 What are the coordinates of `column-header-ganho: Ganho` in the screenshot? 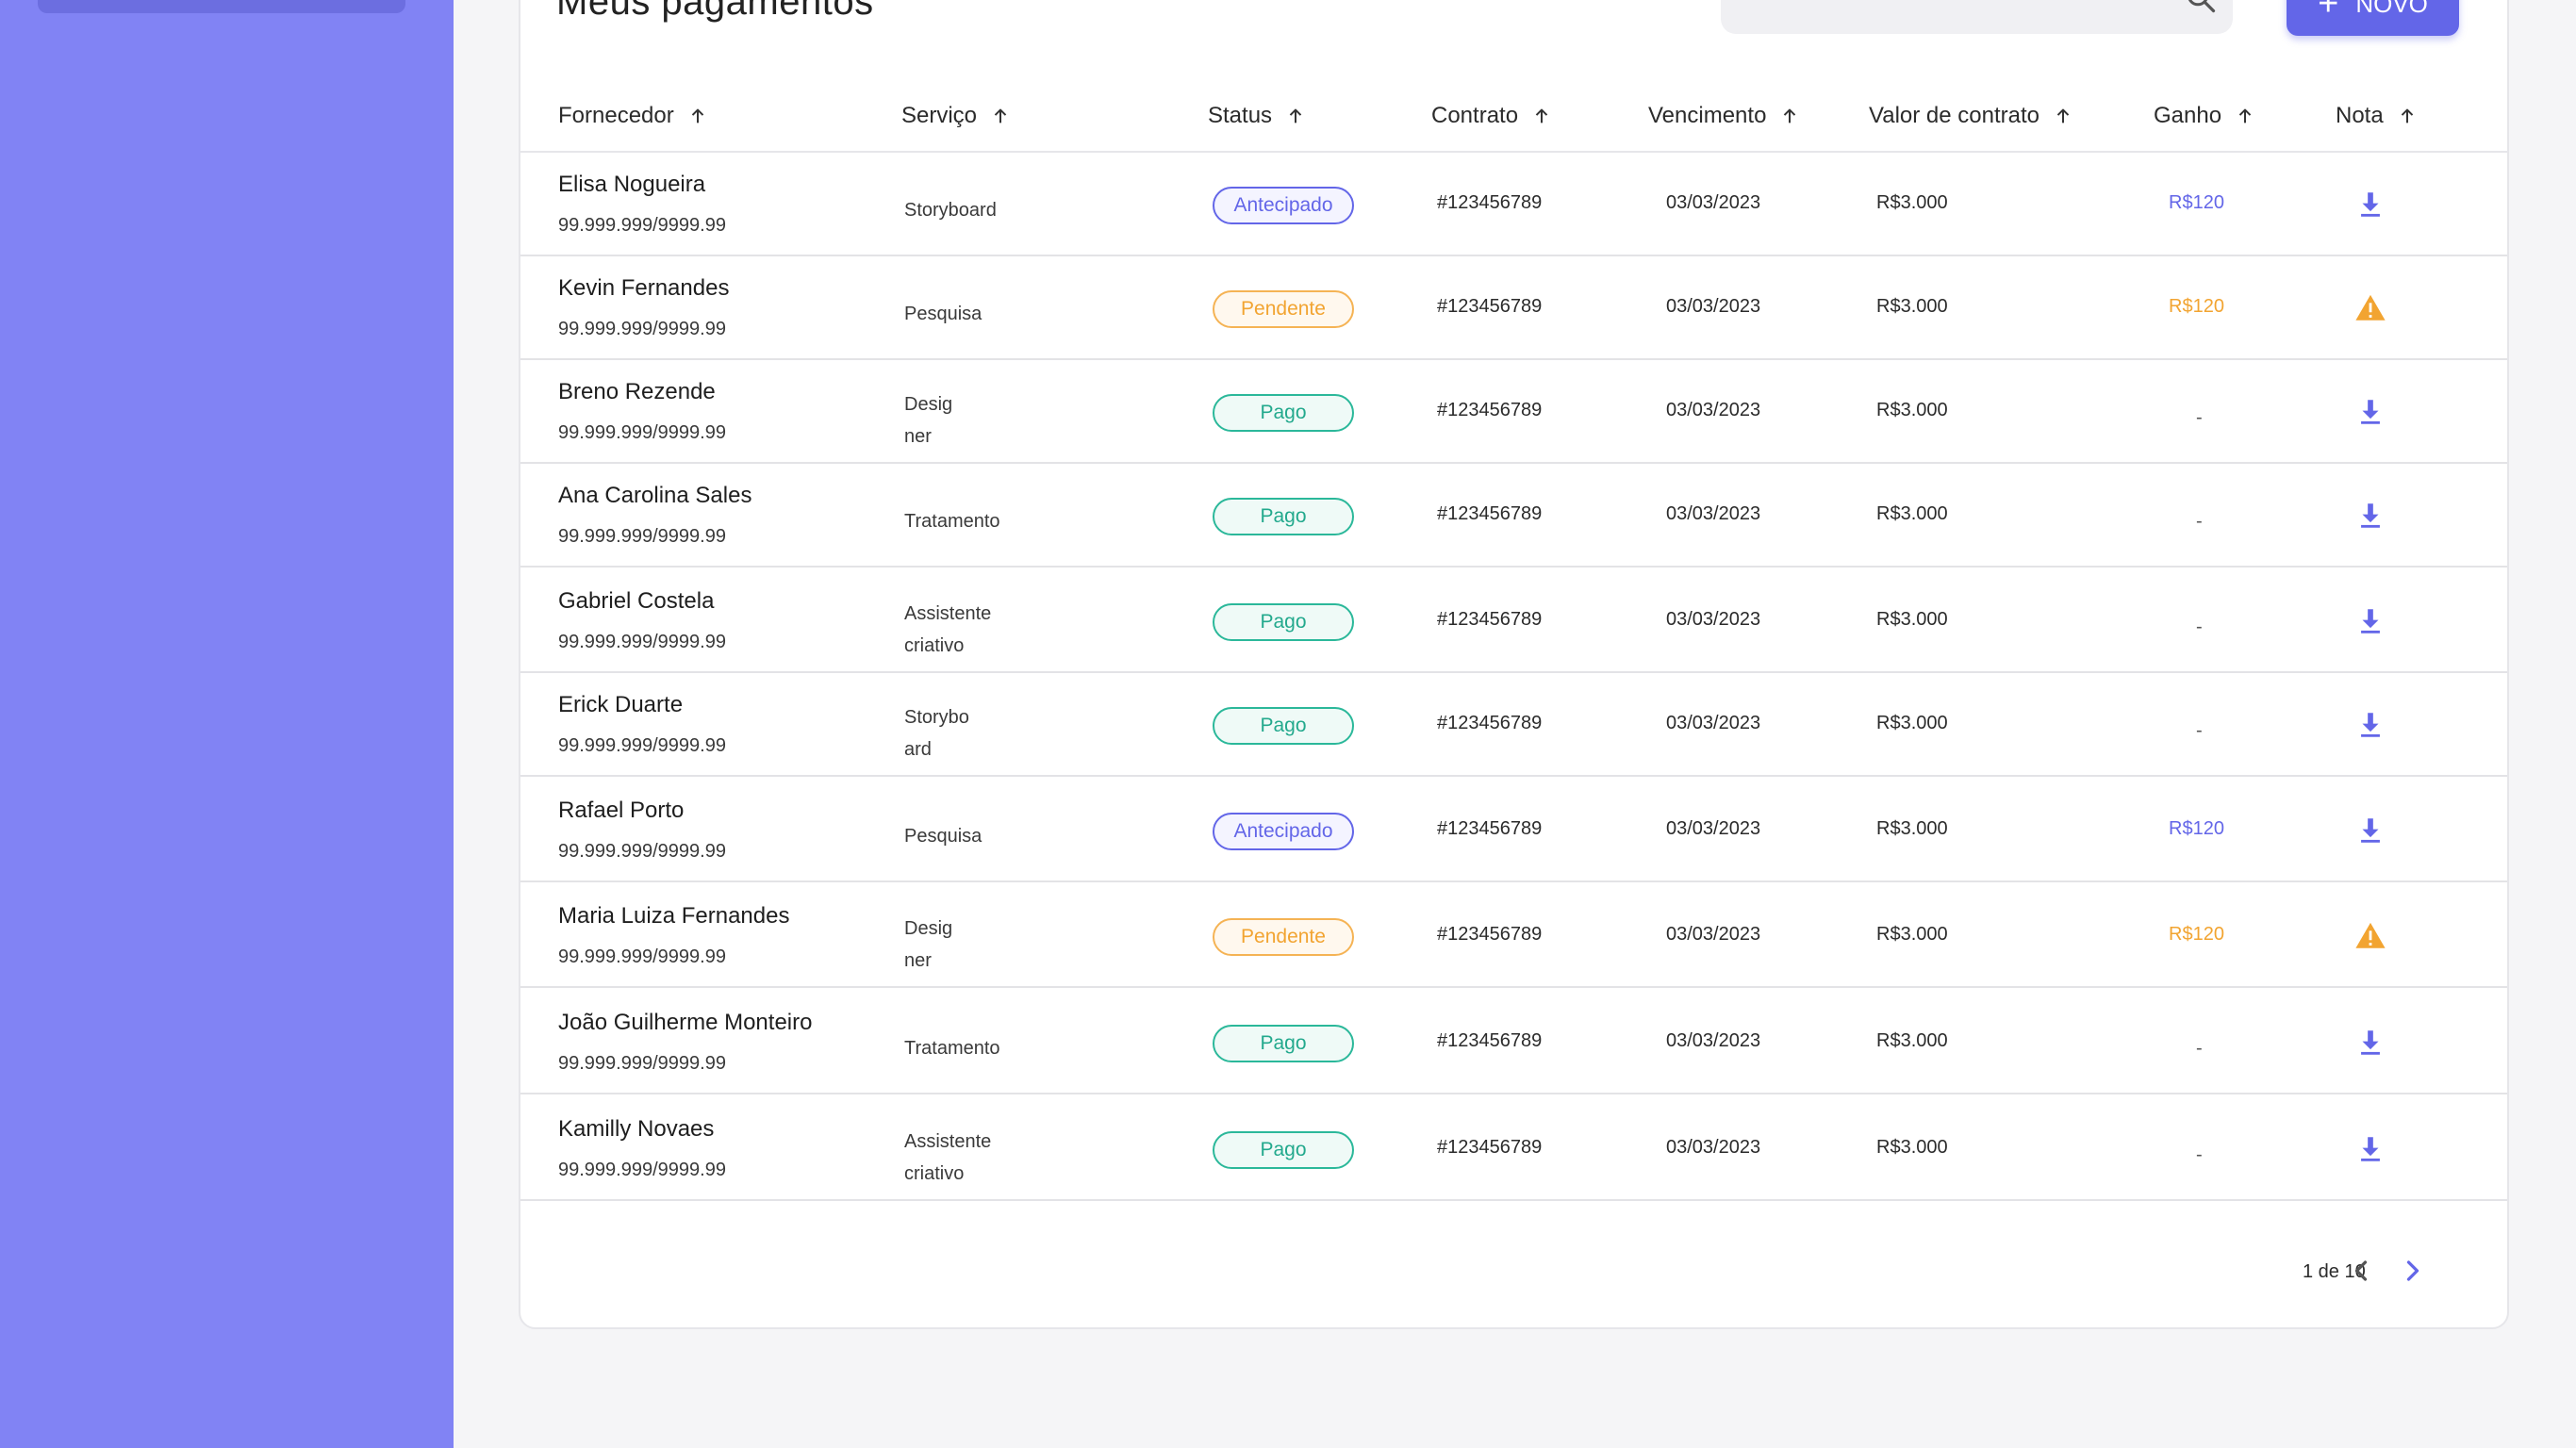 It's located at (2204, 116).